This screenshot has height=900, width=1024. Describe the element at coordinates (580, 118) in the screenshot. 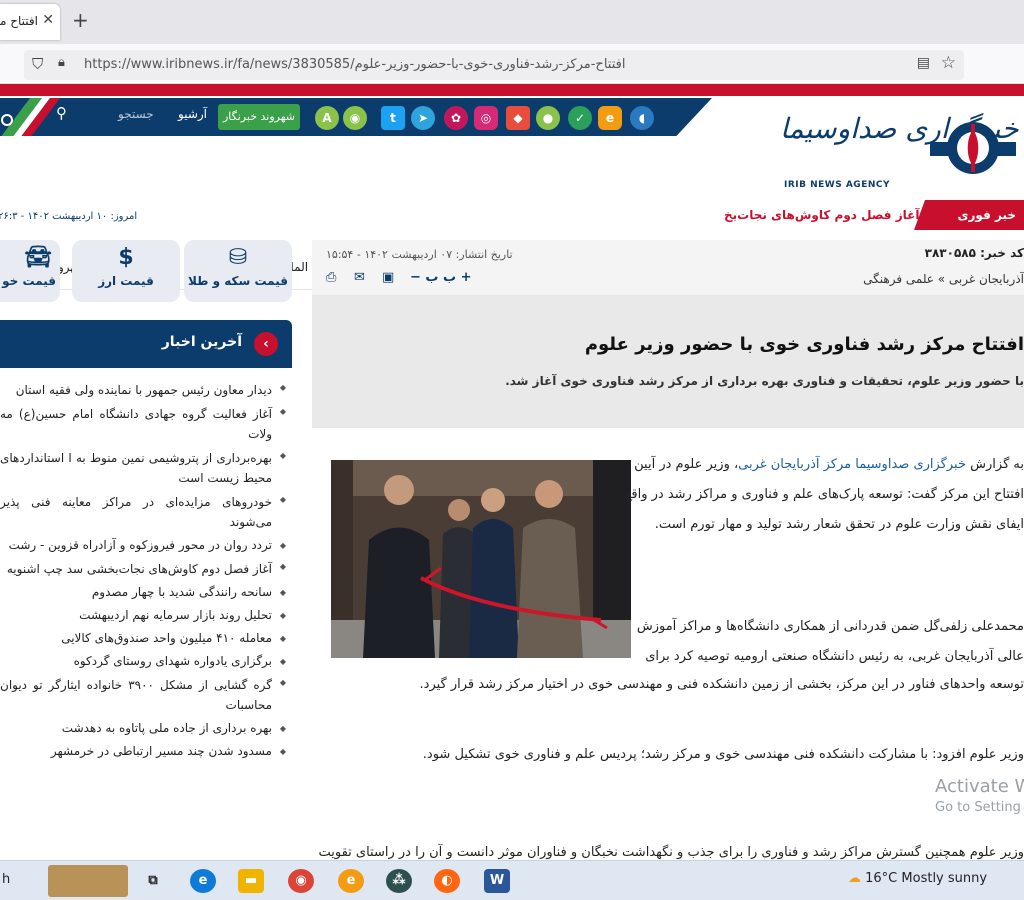

I see `soroush-icon: ✓` at that location.